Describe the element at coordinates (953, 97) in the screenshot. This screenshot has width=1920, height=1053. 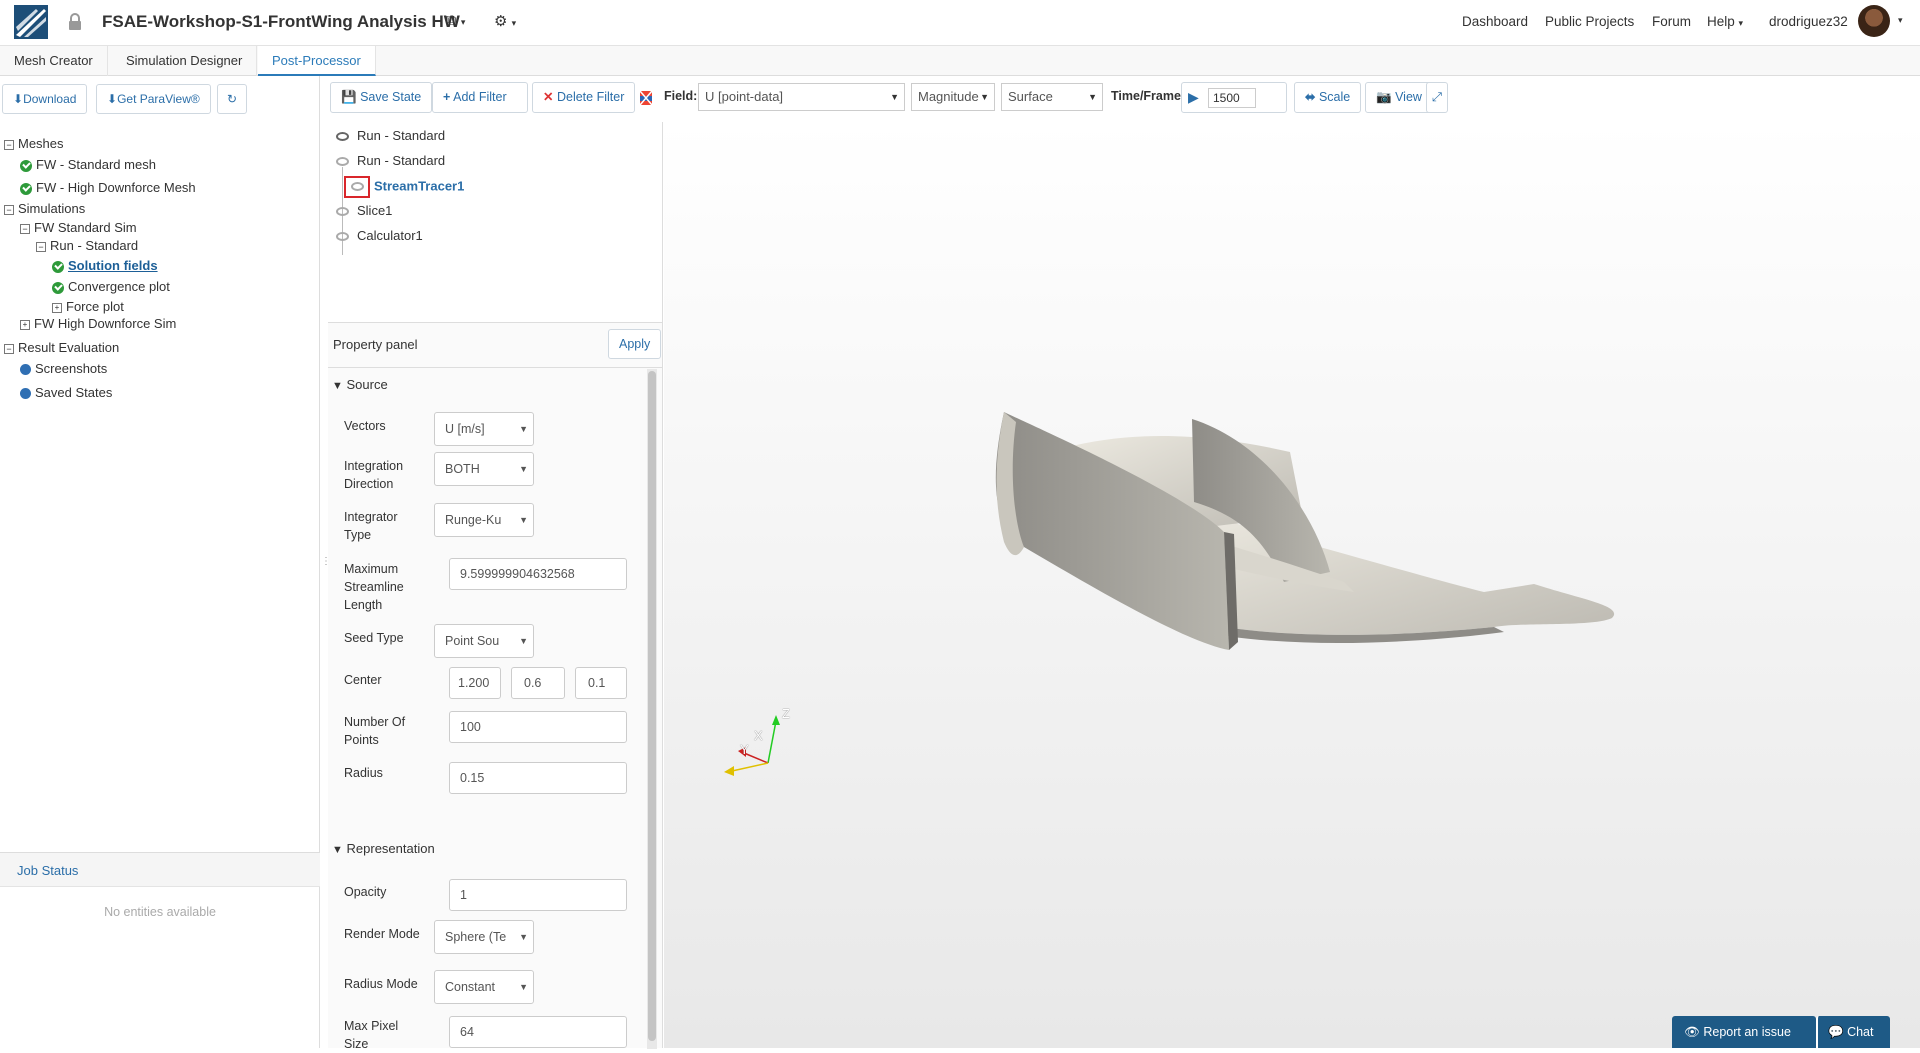
I see `magnitude-select: Magnitude ▼` at that location.